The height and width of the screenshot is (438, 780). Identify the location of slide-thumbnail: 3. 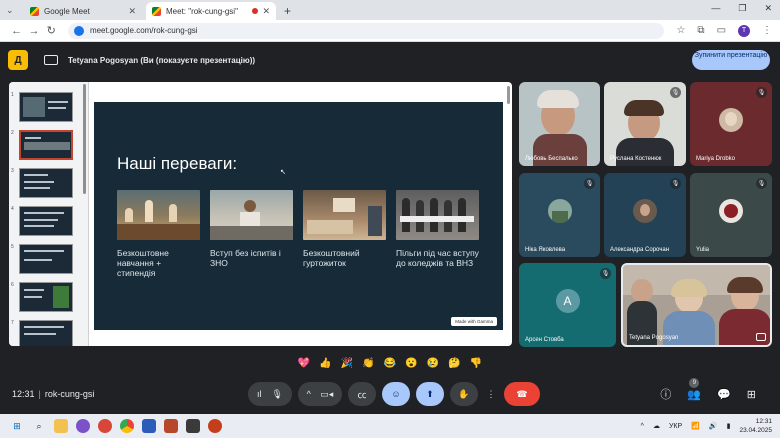
(42, 183).